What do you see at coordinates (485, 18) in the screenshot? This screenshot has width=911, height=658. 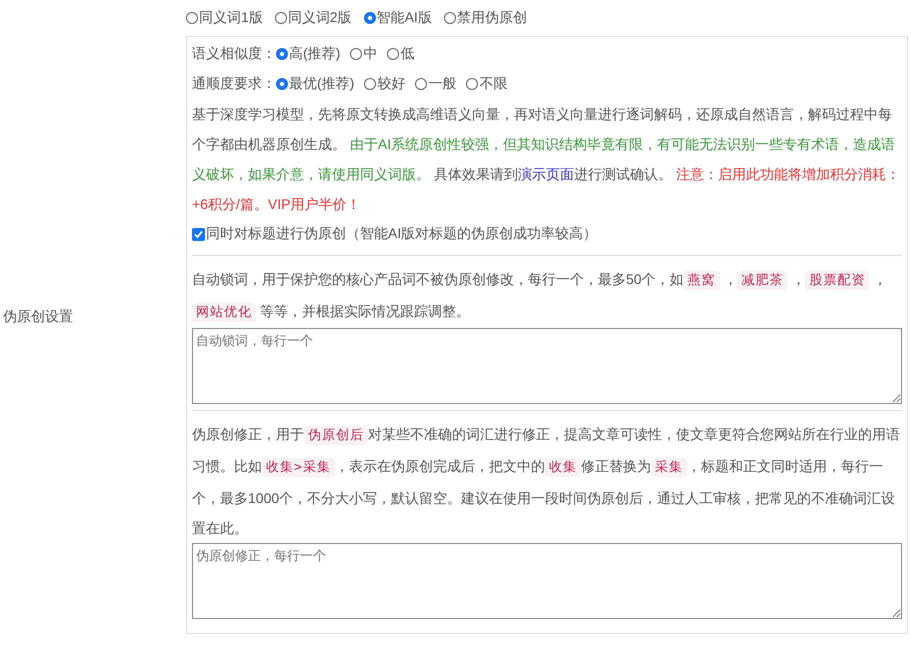 I see `radio-option: 禁用伪原创` at bounding box center [485, 18].